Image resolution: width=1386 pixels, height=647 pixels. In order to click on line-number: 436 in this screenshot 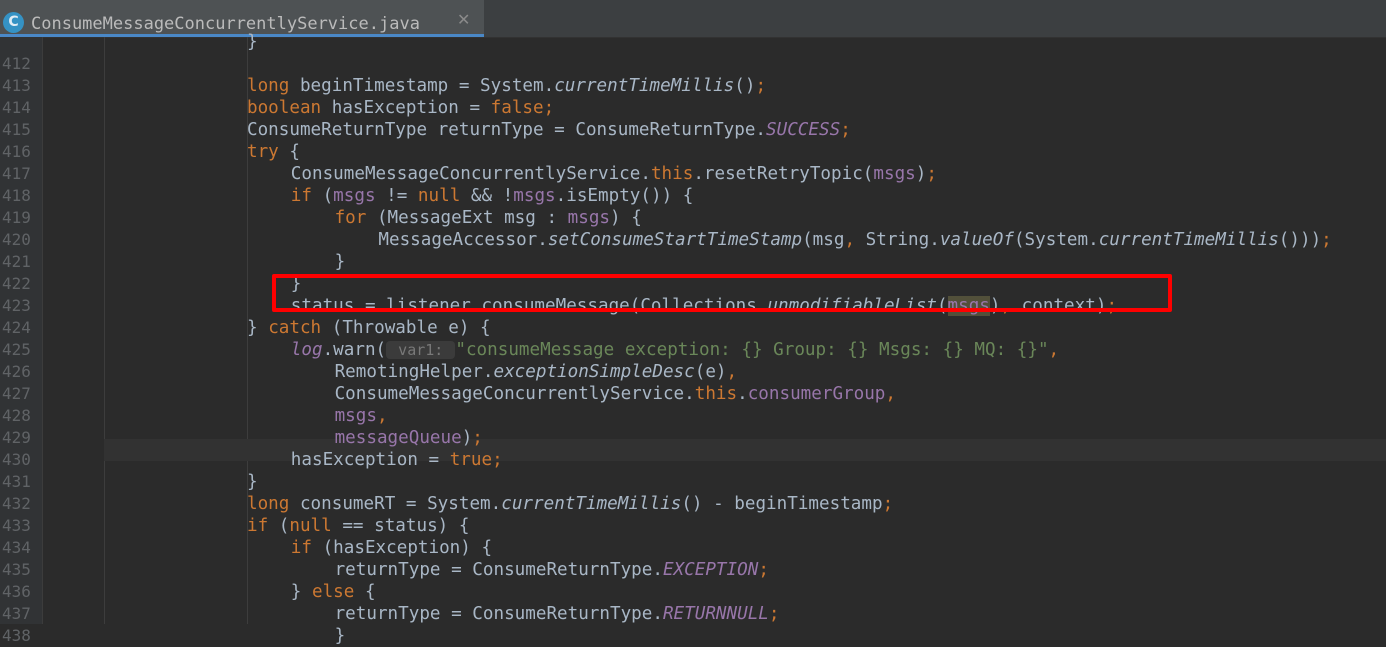, I will do `click(16, 591)`.